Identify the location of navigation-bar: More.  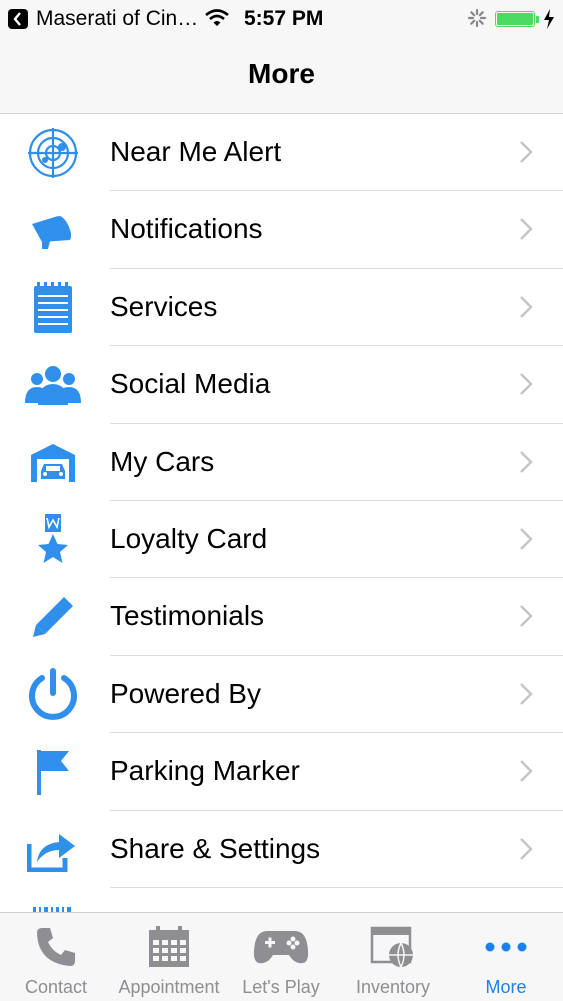
(281, 76).